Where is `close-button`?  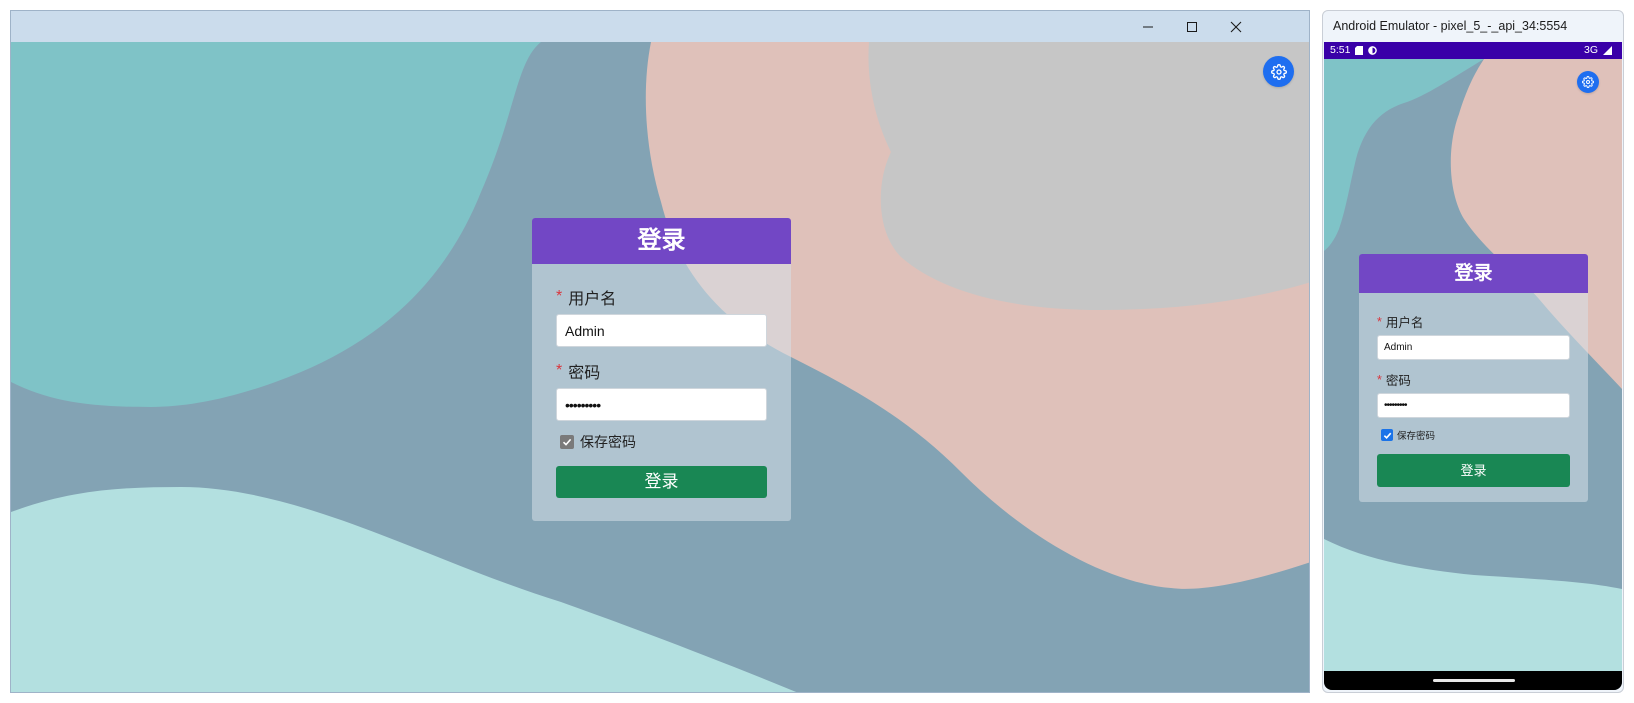 close-button is located at coordinates (1236, 26).